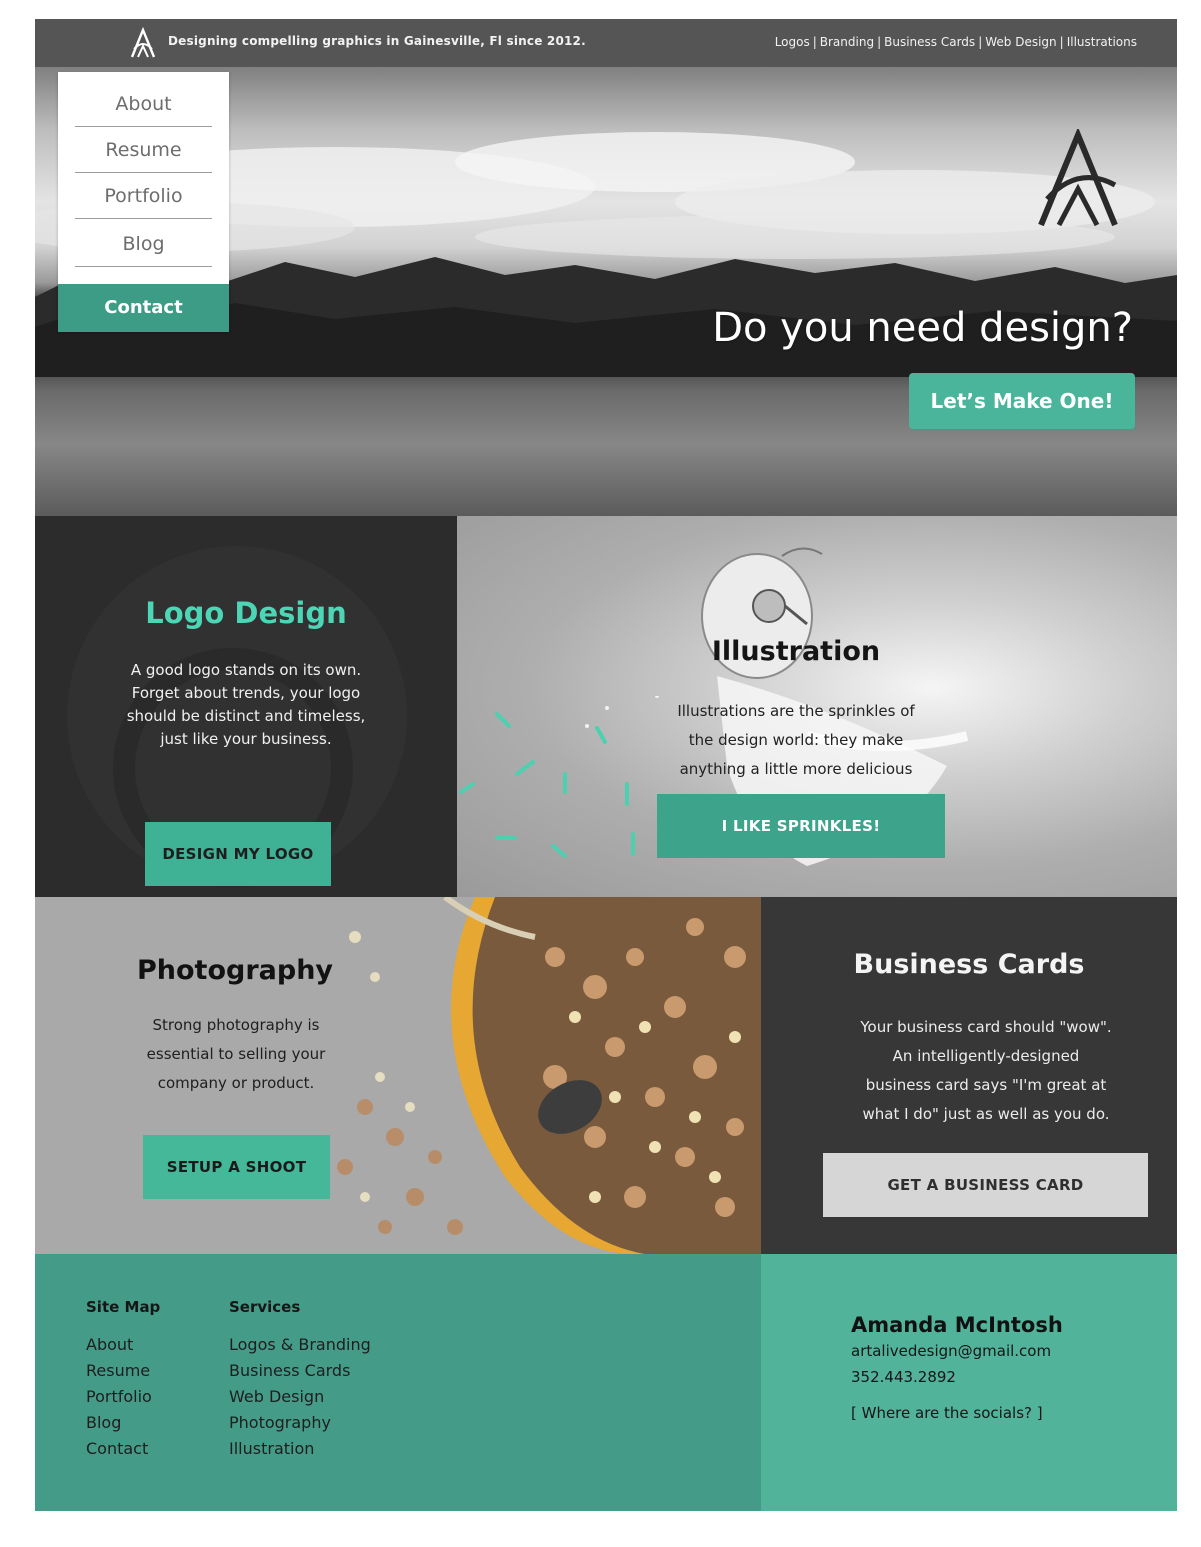 The image size is (1201, 1547). What do you see at coordinates (1078, 178) in the screenshot?
I see `brand-logo-icon` at bounding box center [1078, 178].